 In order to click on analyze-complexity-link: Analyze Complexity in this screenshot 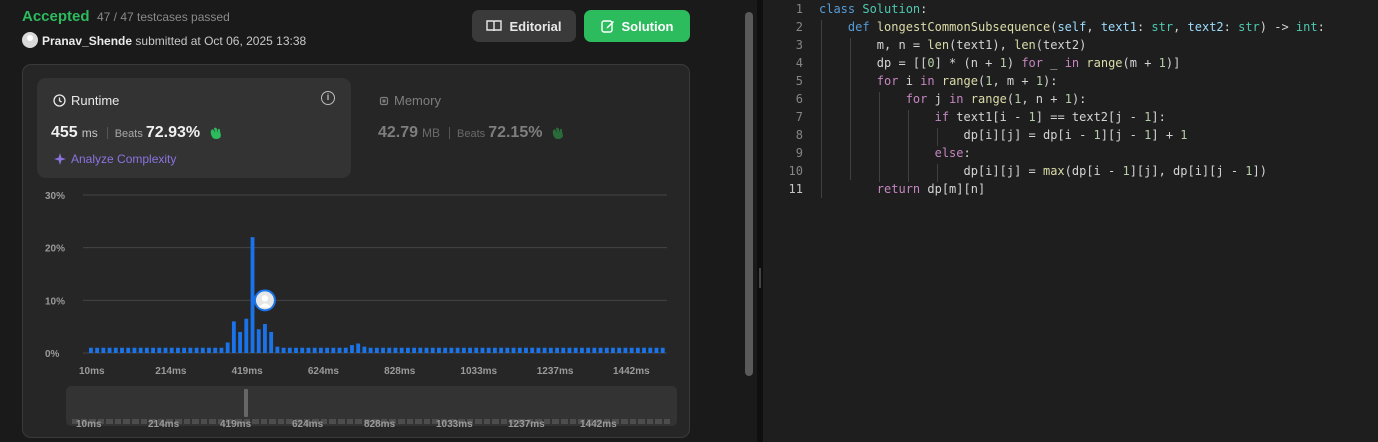, I will do `click(114, 159)`.